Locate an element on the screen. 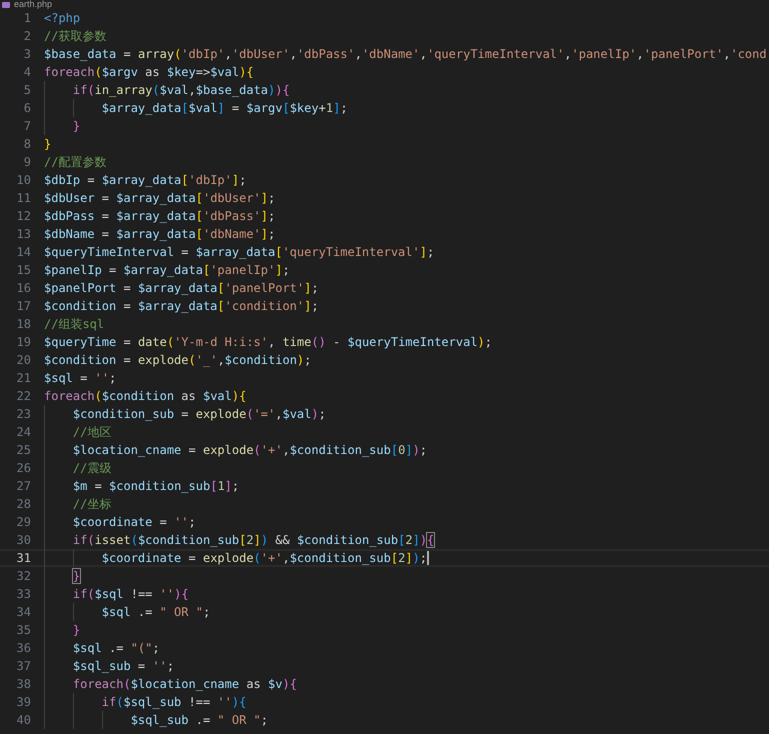  line-number: 4 is located at coordinates (26, 72).